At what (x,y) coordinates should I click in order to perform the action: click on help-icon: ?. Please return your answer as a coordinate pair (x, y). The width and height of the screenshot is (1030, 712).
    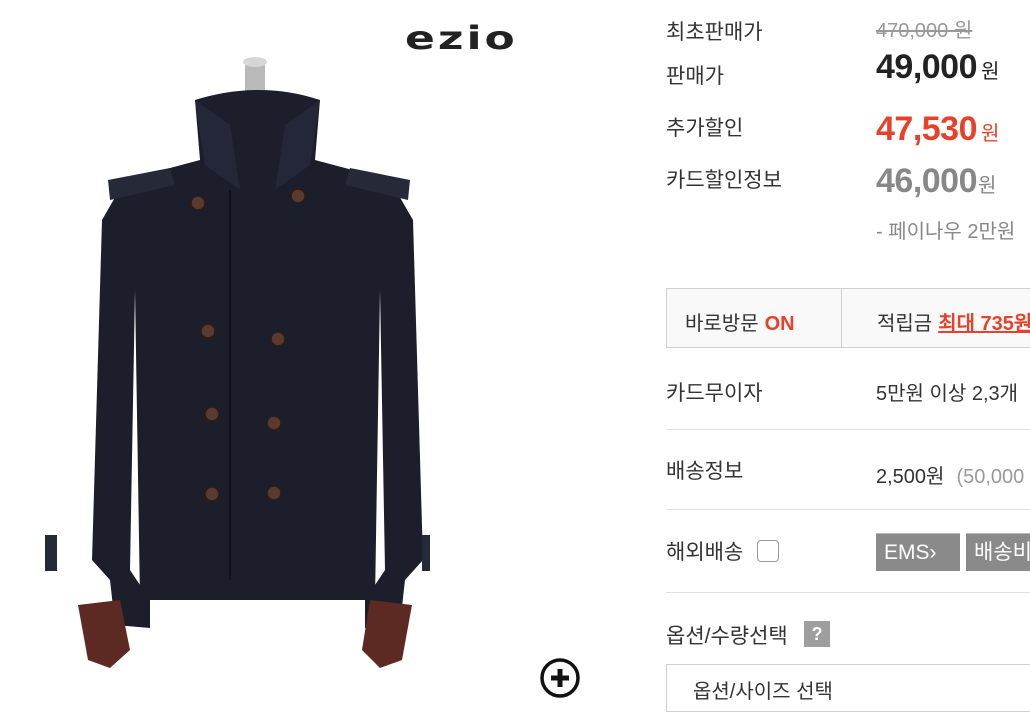
    Looking at the image, I should click on (817, 634).